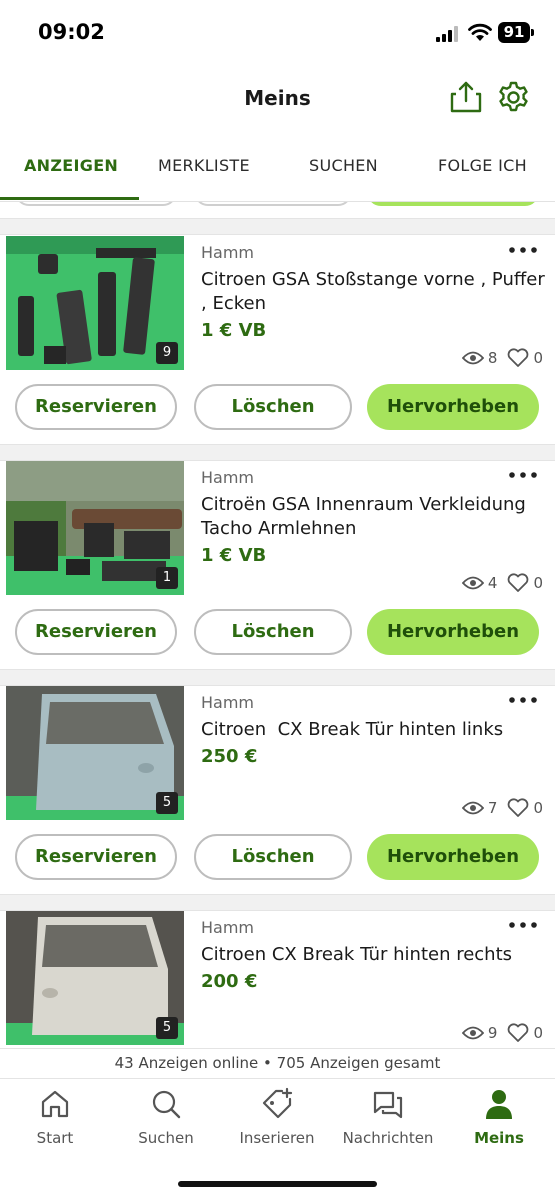 This screenshot has height=1200, width=555. I want to click on battery-indicator: 91, so click(516, 32).